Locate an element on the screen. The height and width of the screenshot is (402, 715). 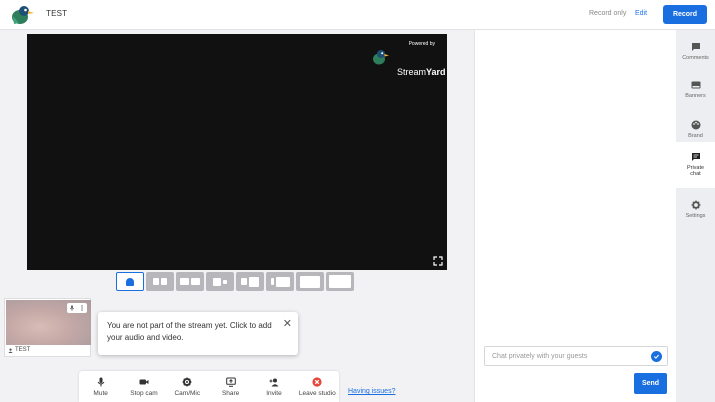
layout-screen-full-button is located at coordinates (340, 281).